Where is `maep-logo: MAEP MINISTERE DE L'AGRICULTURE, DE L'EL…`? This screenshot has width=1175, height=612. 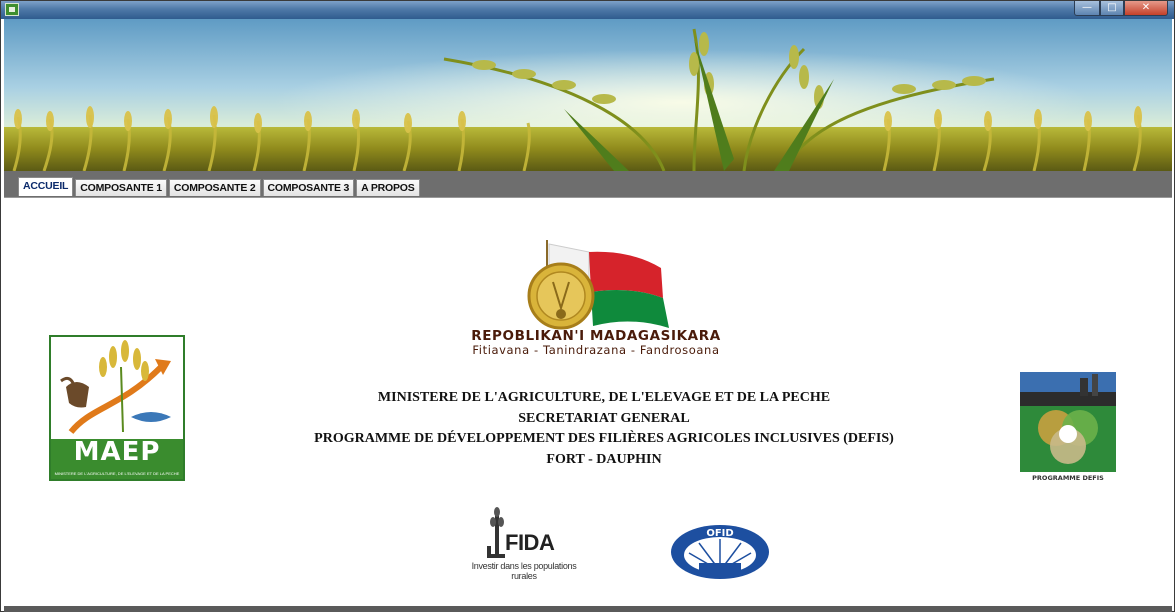 maep-logo: MAEP MINISTERE DE L'AGRICULTURE, DE L'EL… is located at coordinates (117, 408).